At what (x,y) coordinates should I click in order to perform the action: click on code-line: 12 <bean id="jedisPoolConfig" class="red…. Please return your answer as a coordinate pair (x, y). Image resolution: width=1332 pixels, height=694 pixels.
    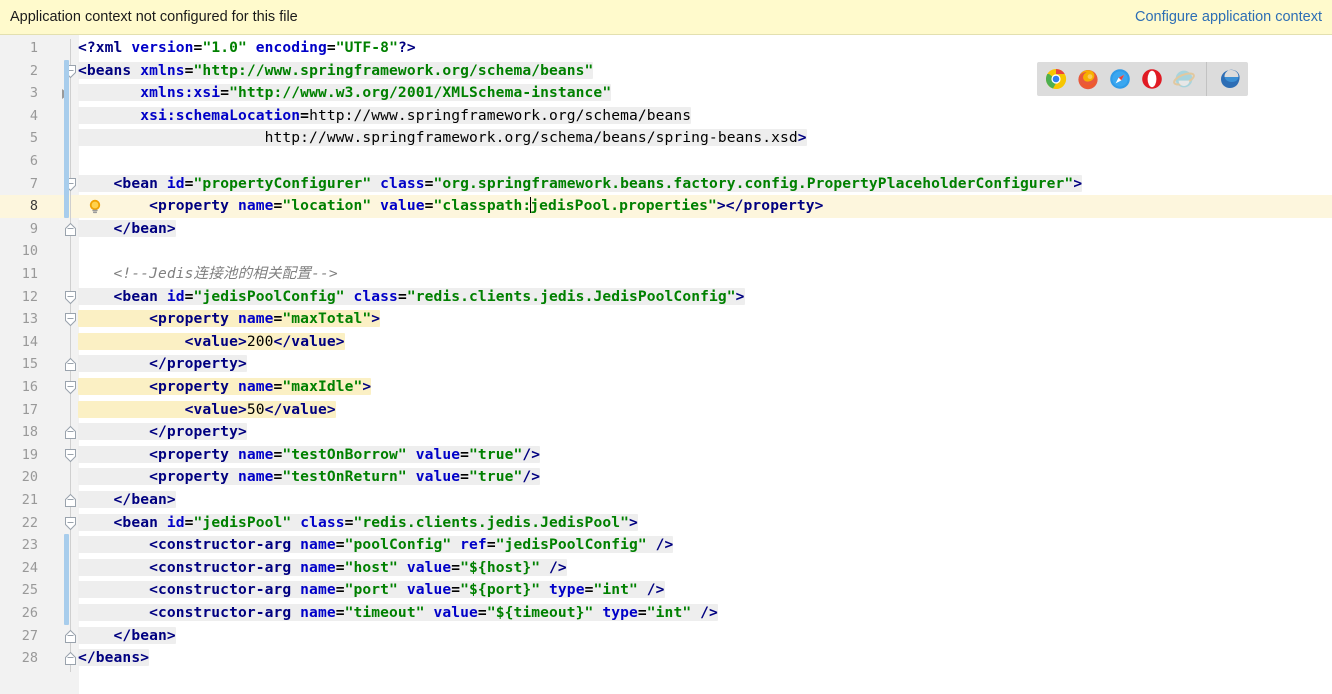
    Looking at the image, I should click on (666, 297).